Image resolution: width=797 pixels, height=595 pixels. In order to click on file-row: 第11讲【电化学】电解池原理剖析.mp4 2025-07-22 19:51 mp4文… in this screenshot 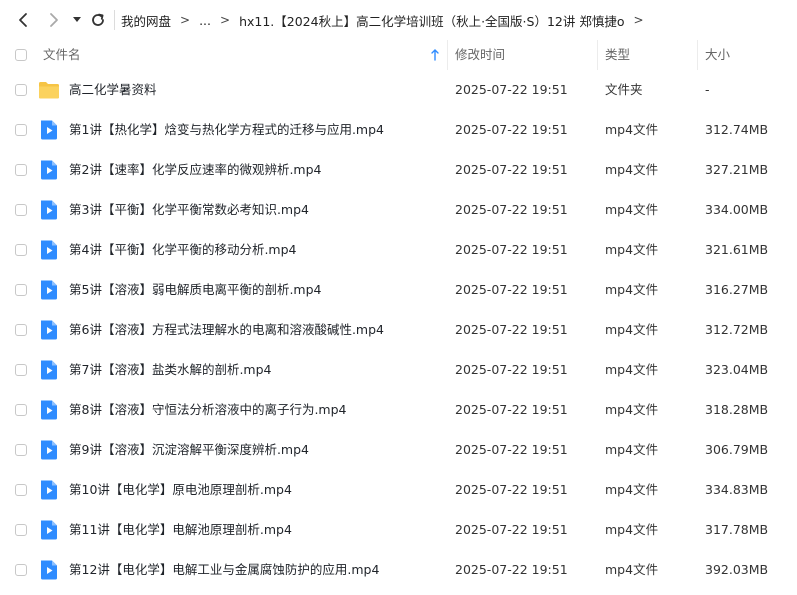, I will do `click(398, 530)`.